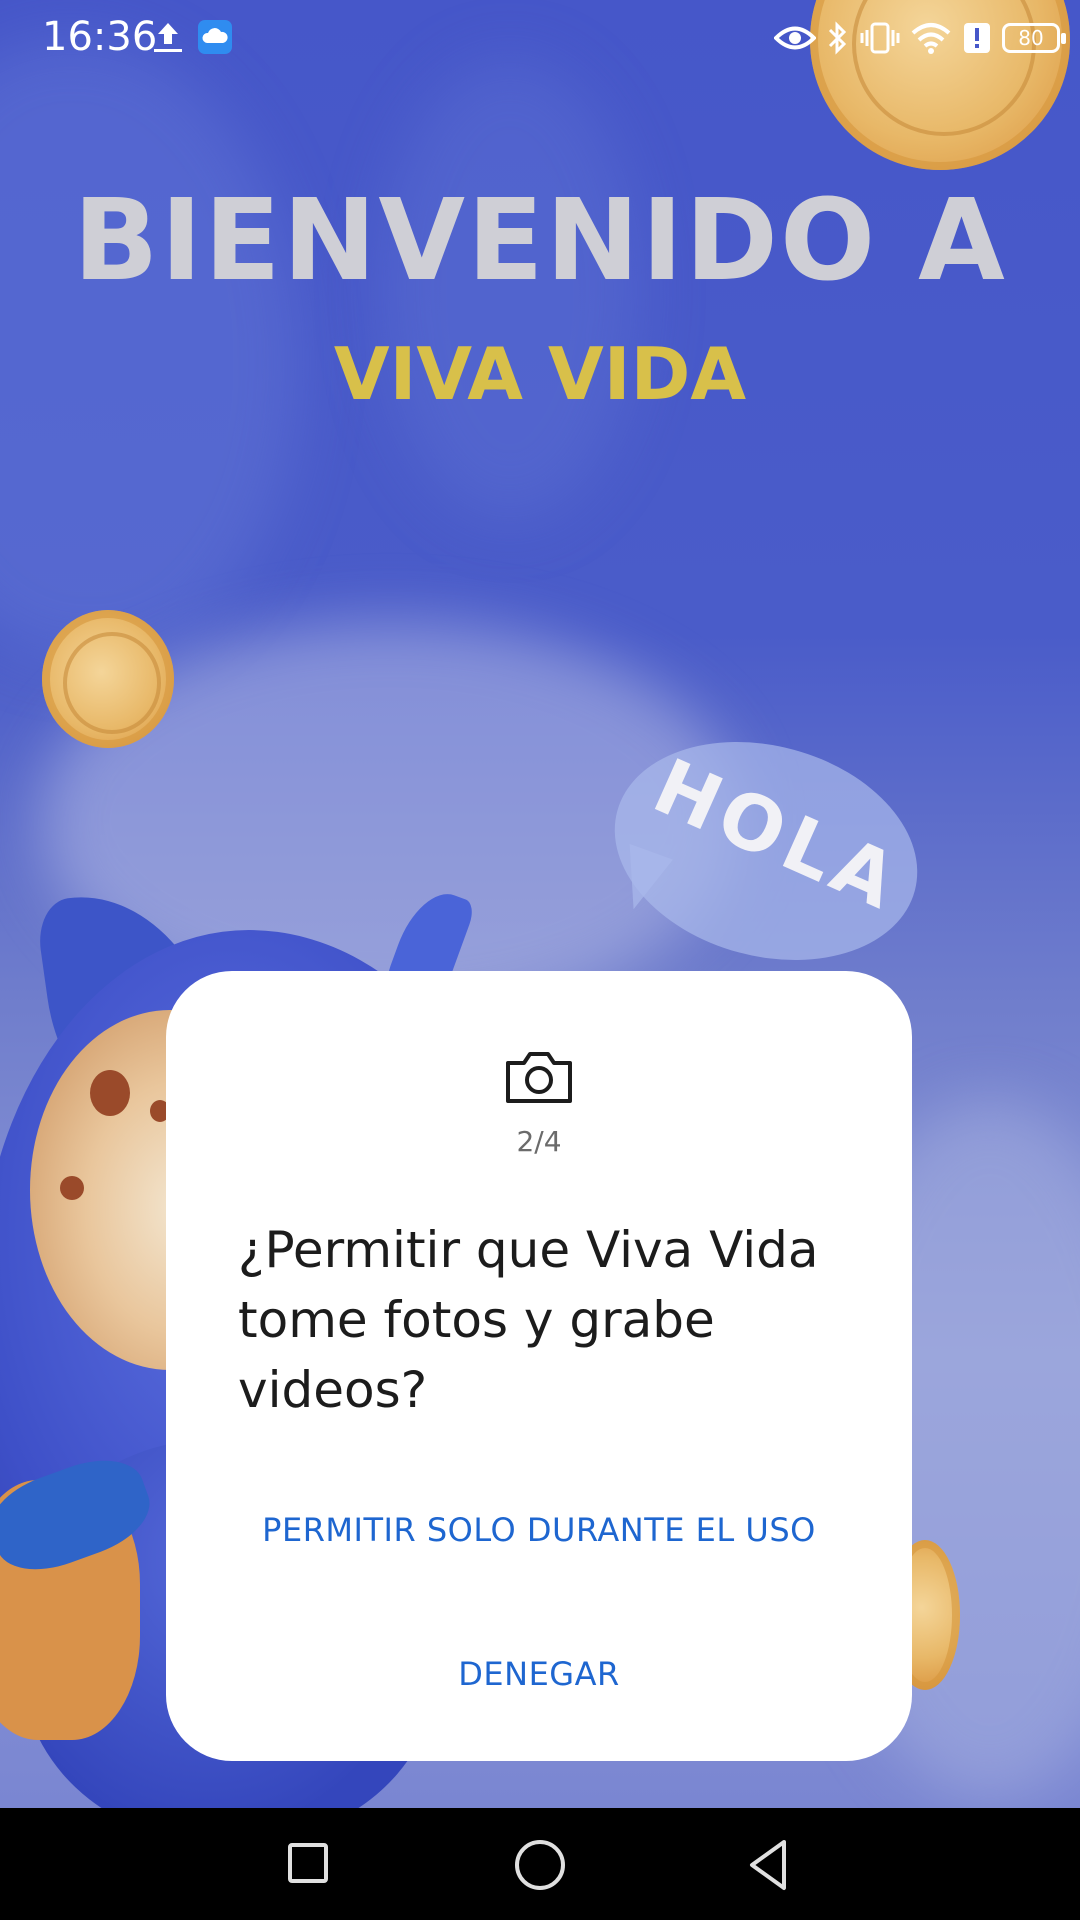 The height and width of the screenshot is (1920, 1080). Describe the element at coordinates (1034, 38) in the screenshot. I see `battery-icon: 80` at that location.